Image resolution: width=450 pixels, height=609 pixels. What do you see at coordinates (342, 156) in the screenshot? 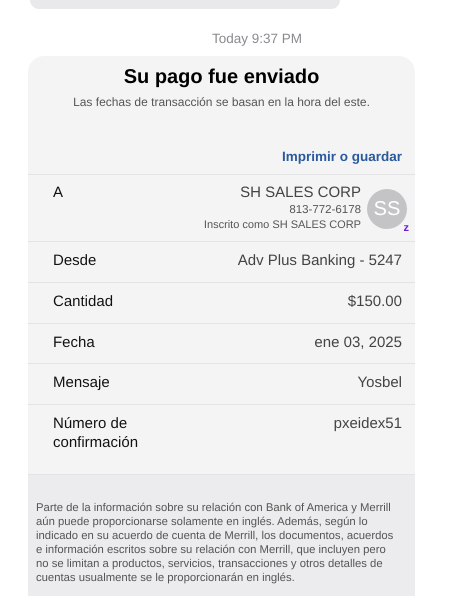
I see `print-link: Imprimir o guardar` at bounding box center [342, 156].